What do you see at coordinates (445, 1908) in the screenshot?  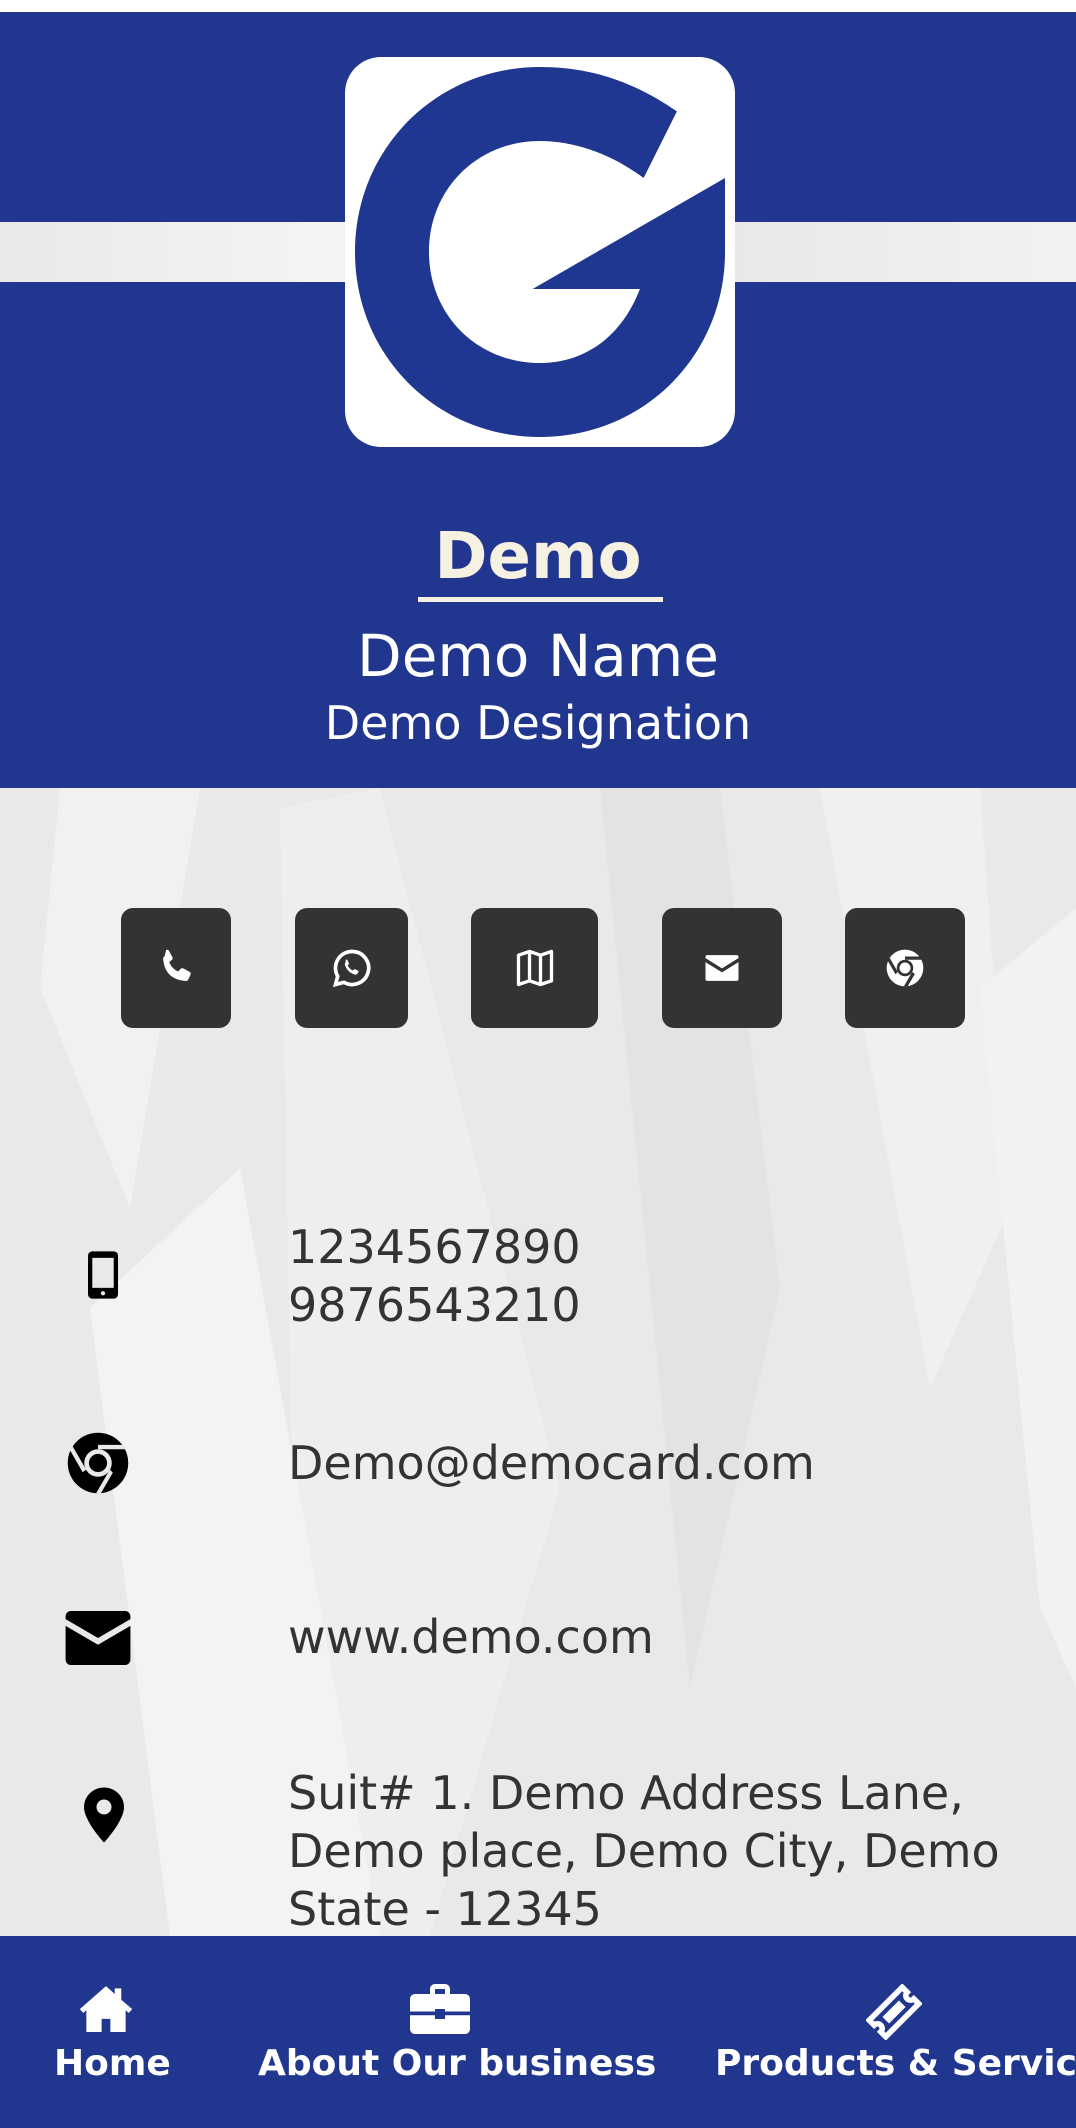 I see `address-line-3: State - 12345` at bounding box center [445, 1908].